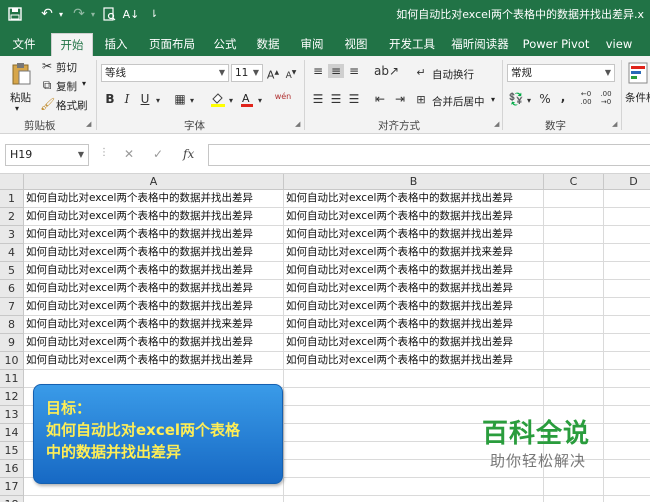 The image size is (650, 502). What do you see at coordinates (574, 182) in the screenshot?
I see `column-header-c: C` at bounding box center [574, 182].